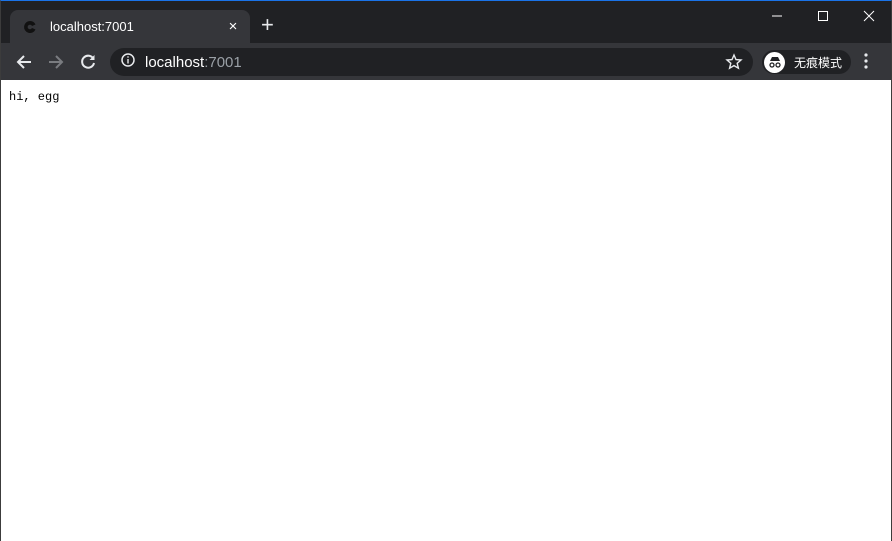  What do you see at coordinates (30, 27) in the screenshot?
I see `egg-favicon-icon` at bounding box center [30, 27].